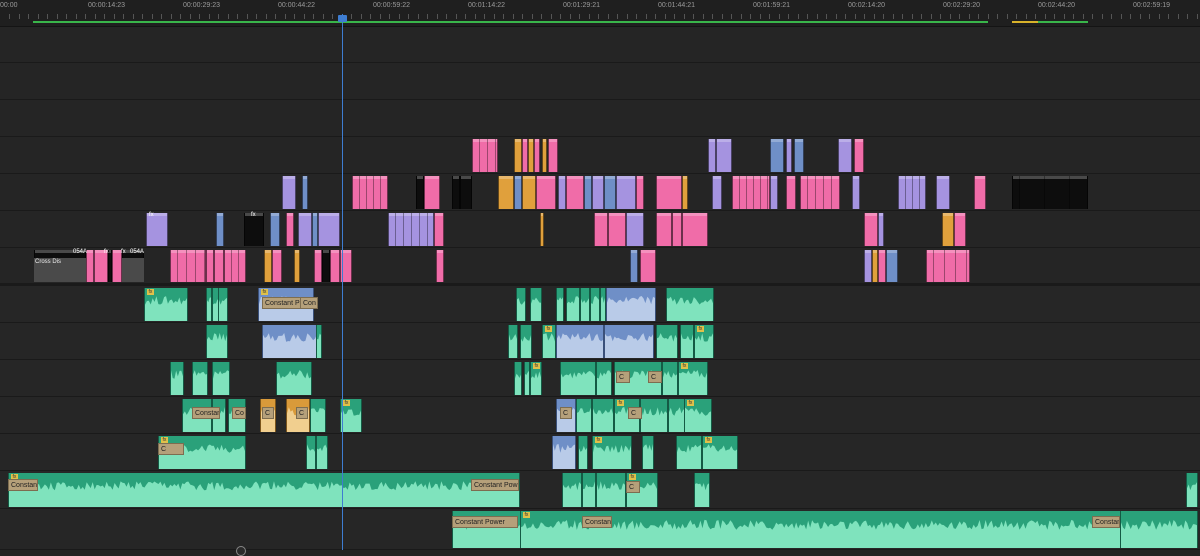 Image resolution: width=1200 pixels, height=556 pixels. What do you see at coordinates (1063, 22) in the screenshot?
I see `work-area-bar` at bounding box center [1063, 22].